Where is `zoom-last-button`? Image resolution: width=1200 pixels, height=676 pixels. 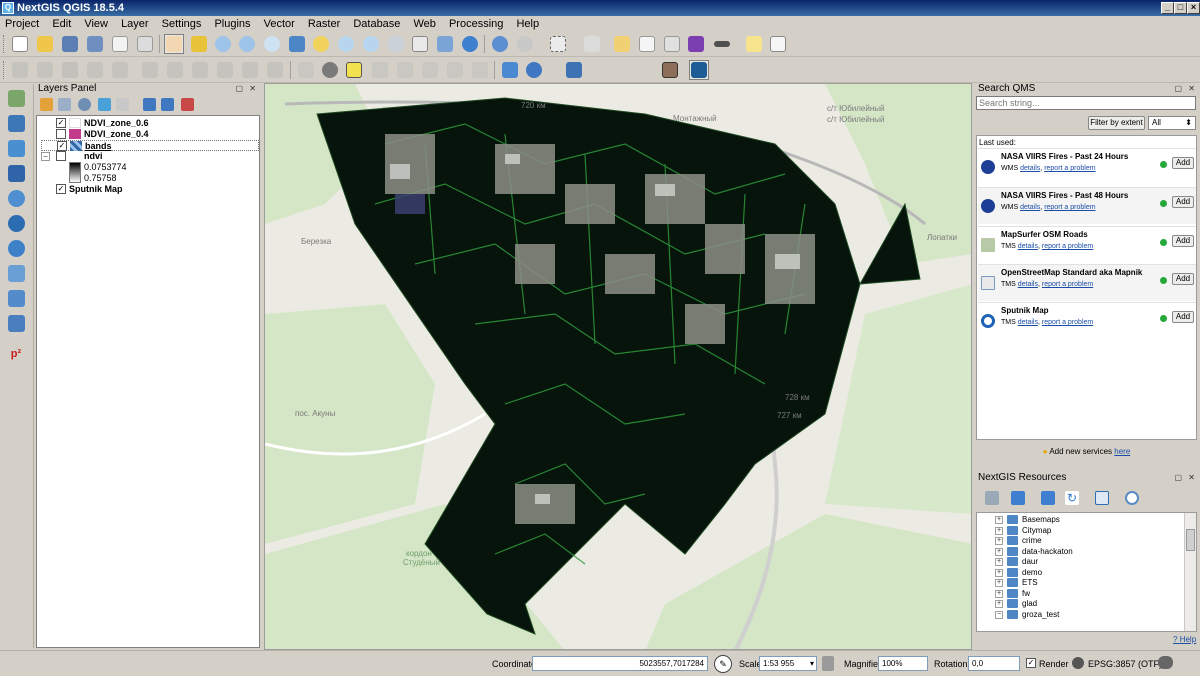
zoom-last-button is located at coordinates (371, 44).